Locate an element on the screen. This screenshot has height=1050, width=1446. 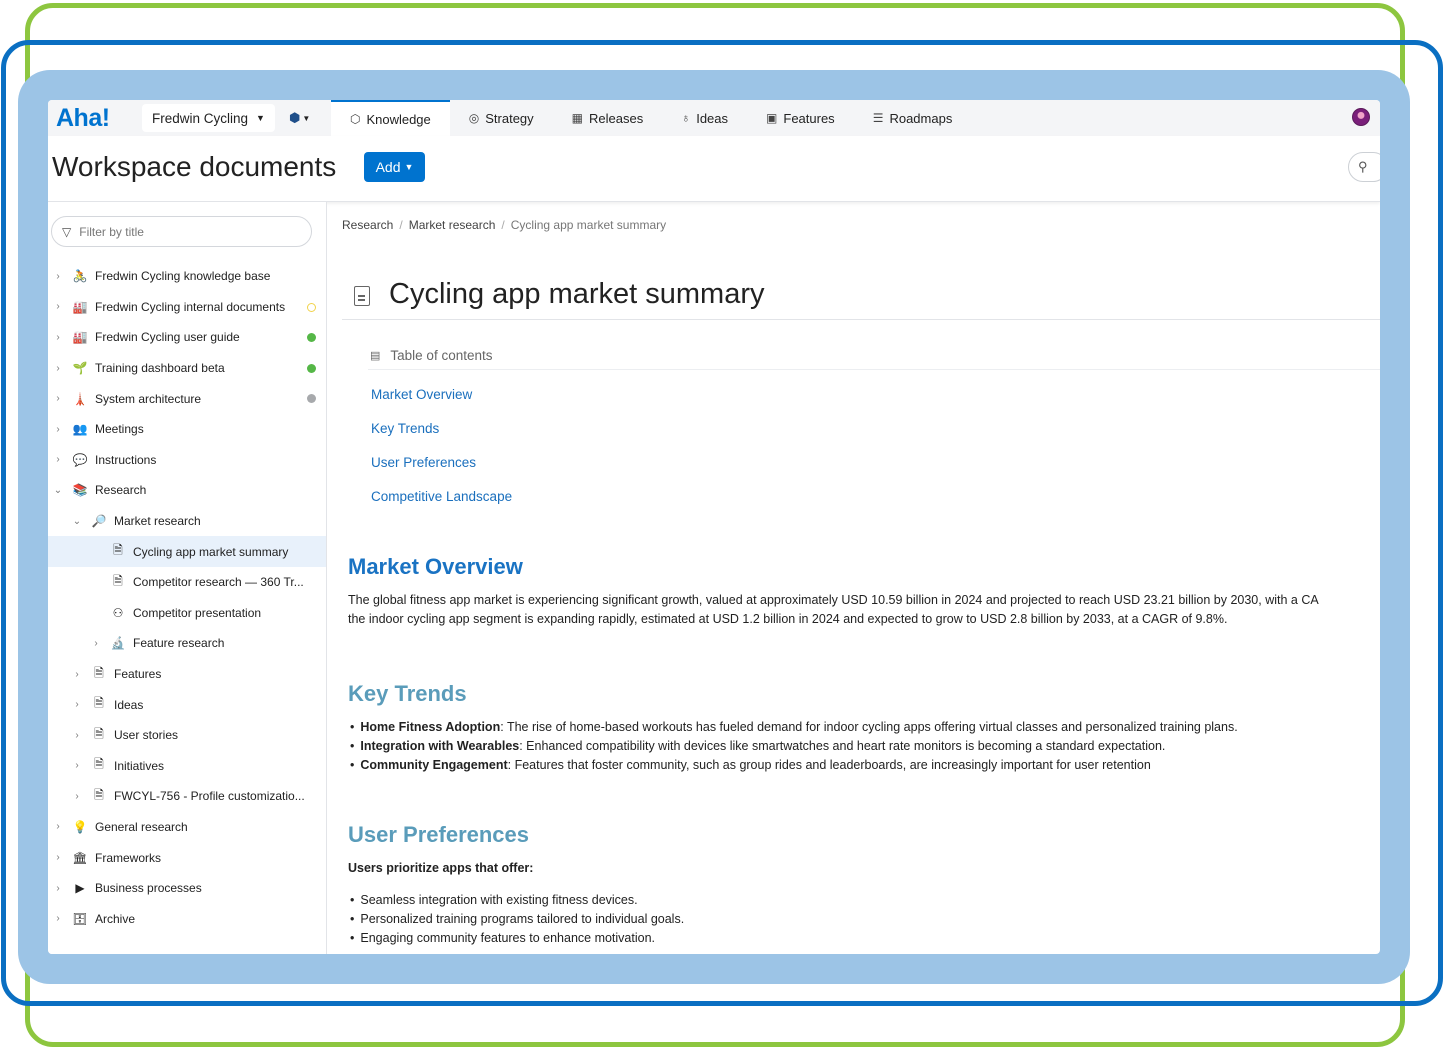
tree-item: › 🚴 Fredwin Cycling knowledge base is located at coordinates (187, 276).